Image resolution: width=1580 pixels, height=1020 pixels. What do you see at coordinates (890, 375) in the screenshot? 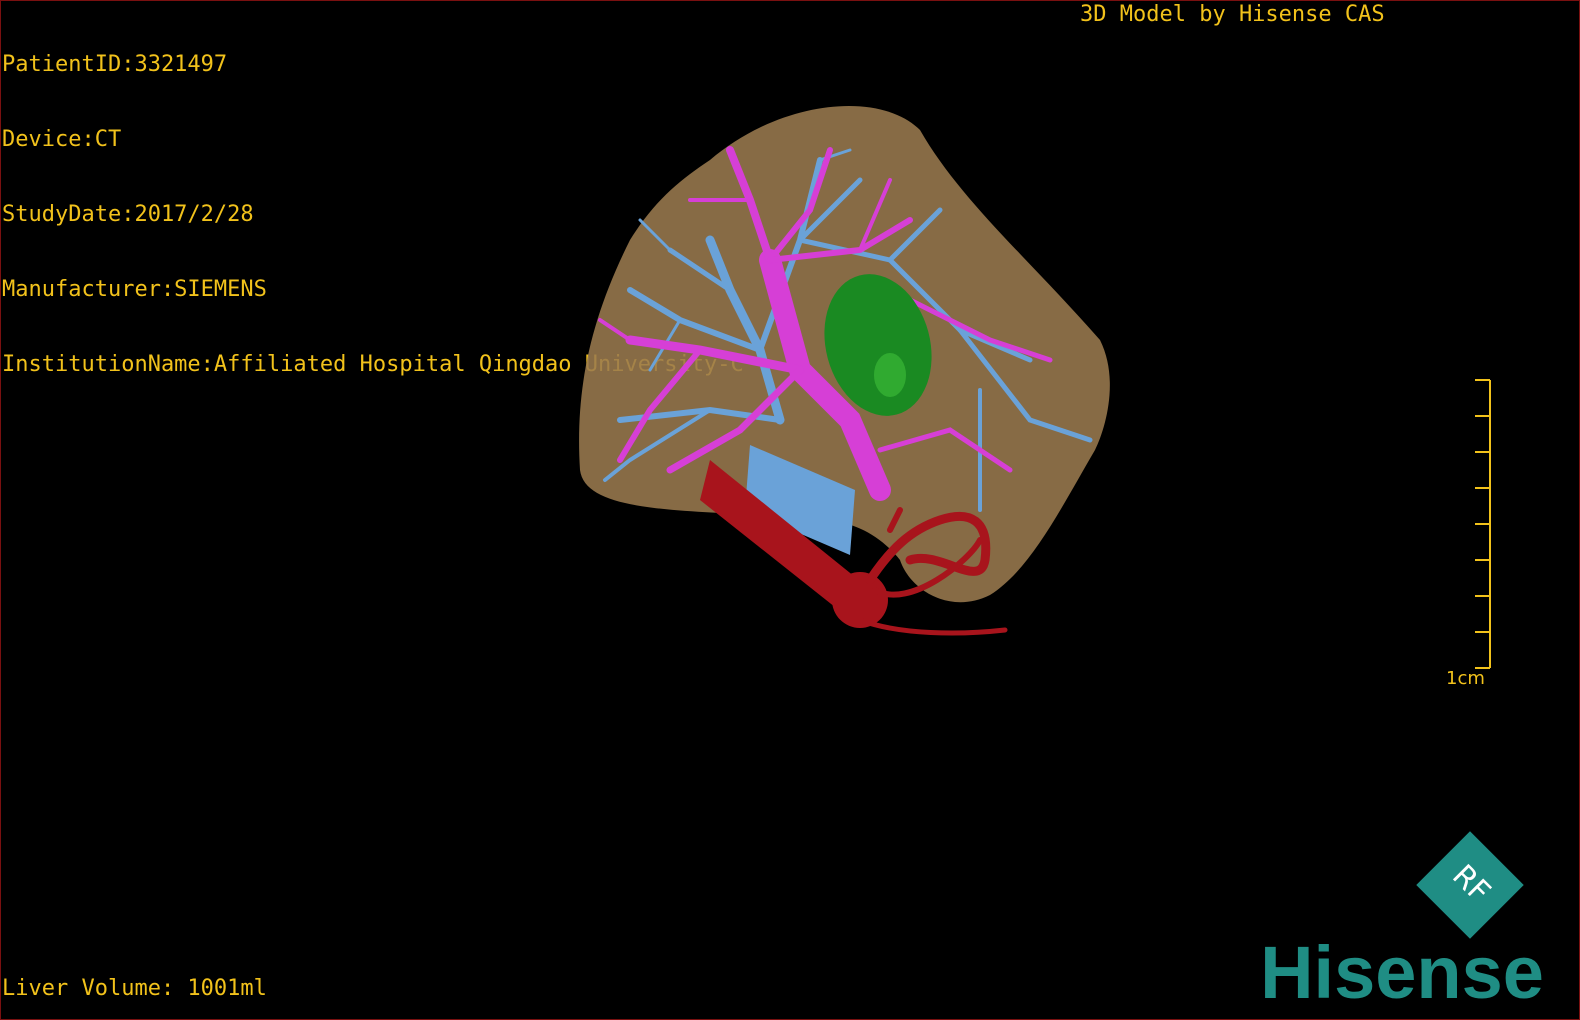
I see `tumor-highlight` at bounding box center [890, 375].